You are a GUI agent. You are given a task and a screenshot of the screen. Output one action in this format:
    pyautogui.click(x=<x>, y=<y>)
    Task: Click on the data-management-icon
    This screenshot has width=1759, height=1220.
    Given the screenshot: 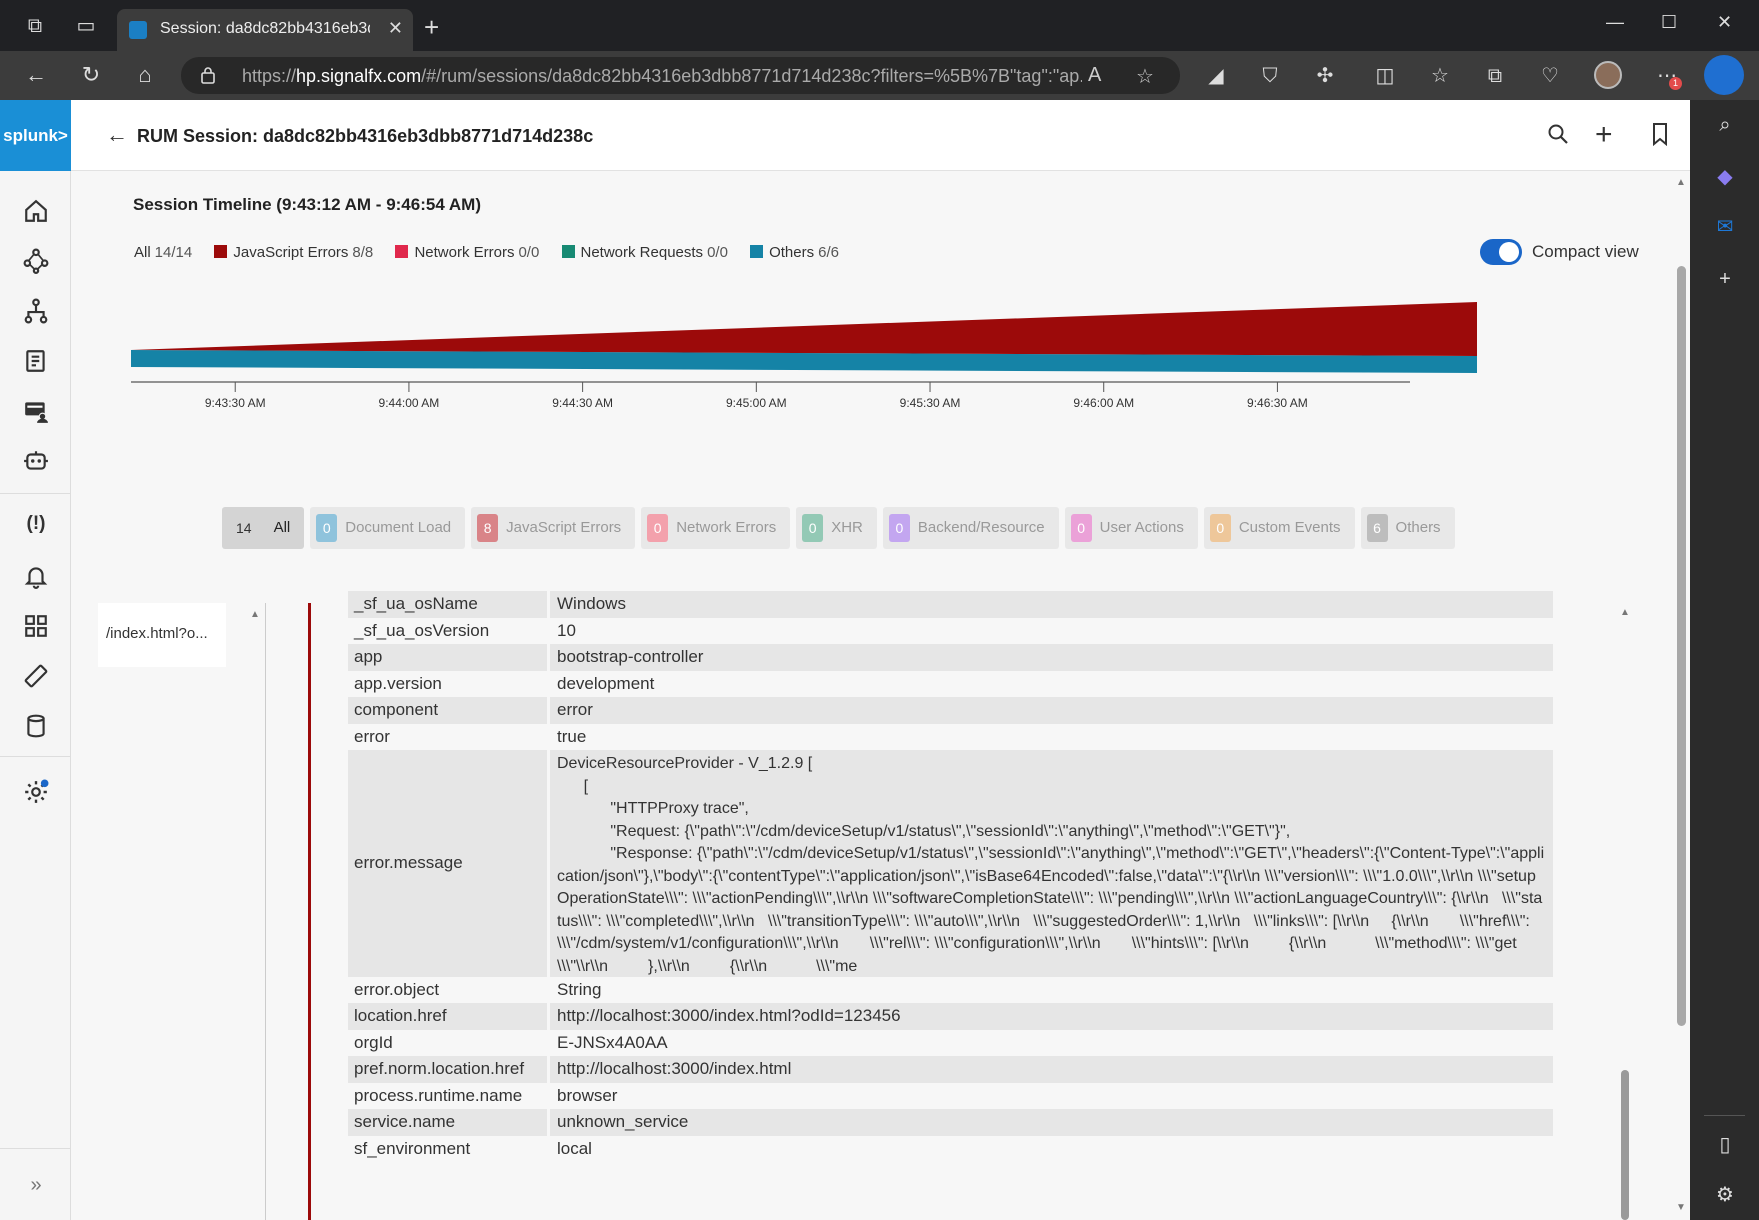 What is the action you would take?
    pyautogui.click(x=36, y=727)
    